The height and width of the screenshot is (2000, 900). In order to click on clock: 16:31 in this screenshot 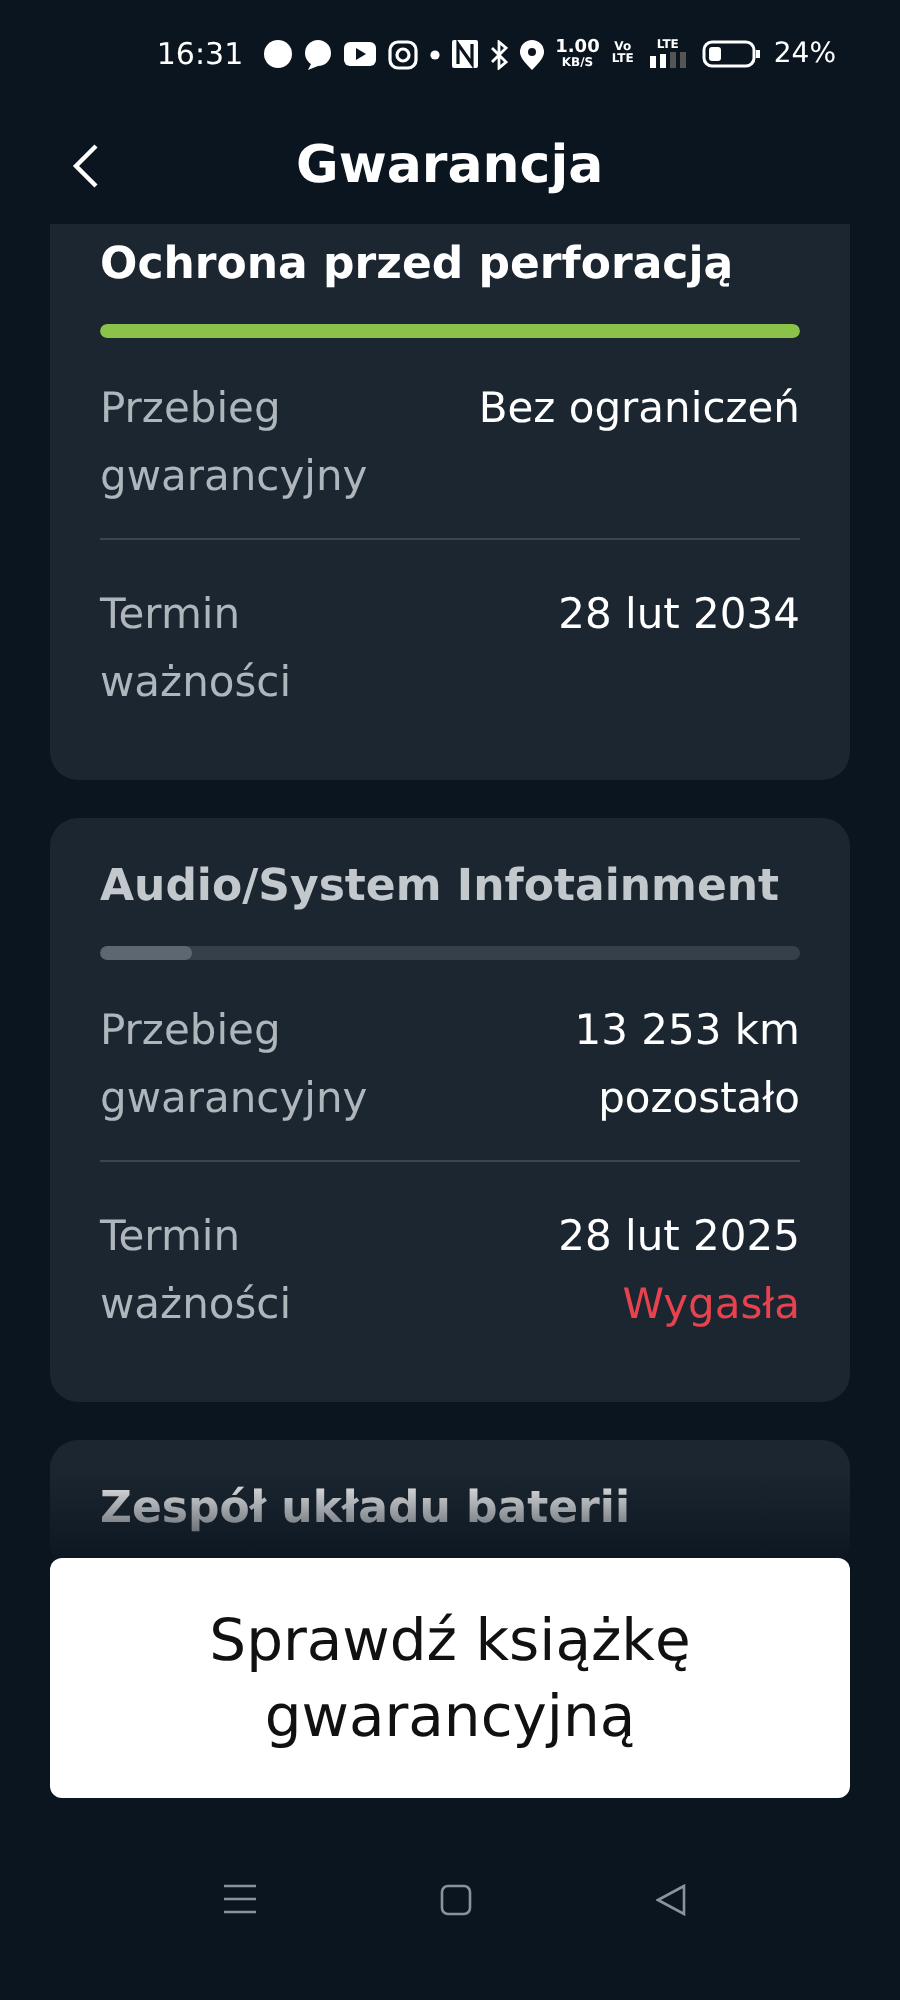, I will do `click(200, 54)`.